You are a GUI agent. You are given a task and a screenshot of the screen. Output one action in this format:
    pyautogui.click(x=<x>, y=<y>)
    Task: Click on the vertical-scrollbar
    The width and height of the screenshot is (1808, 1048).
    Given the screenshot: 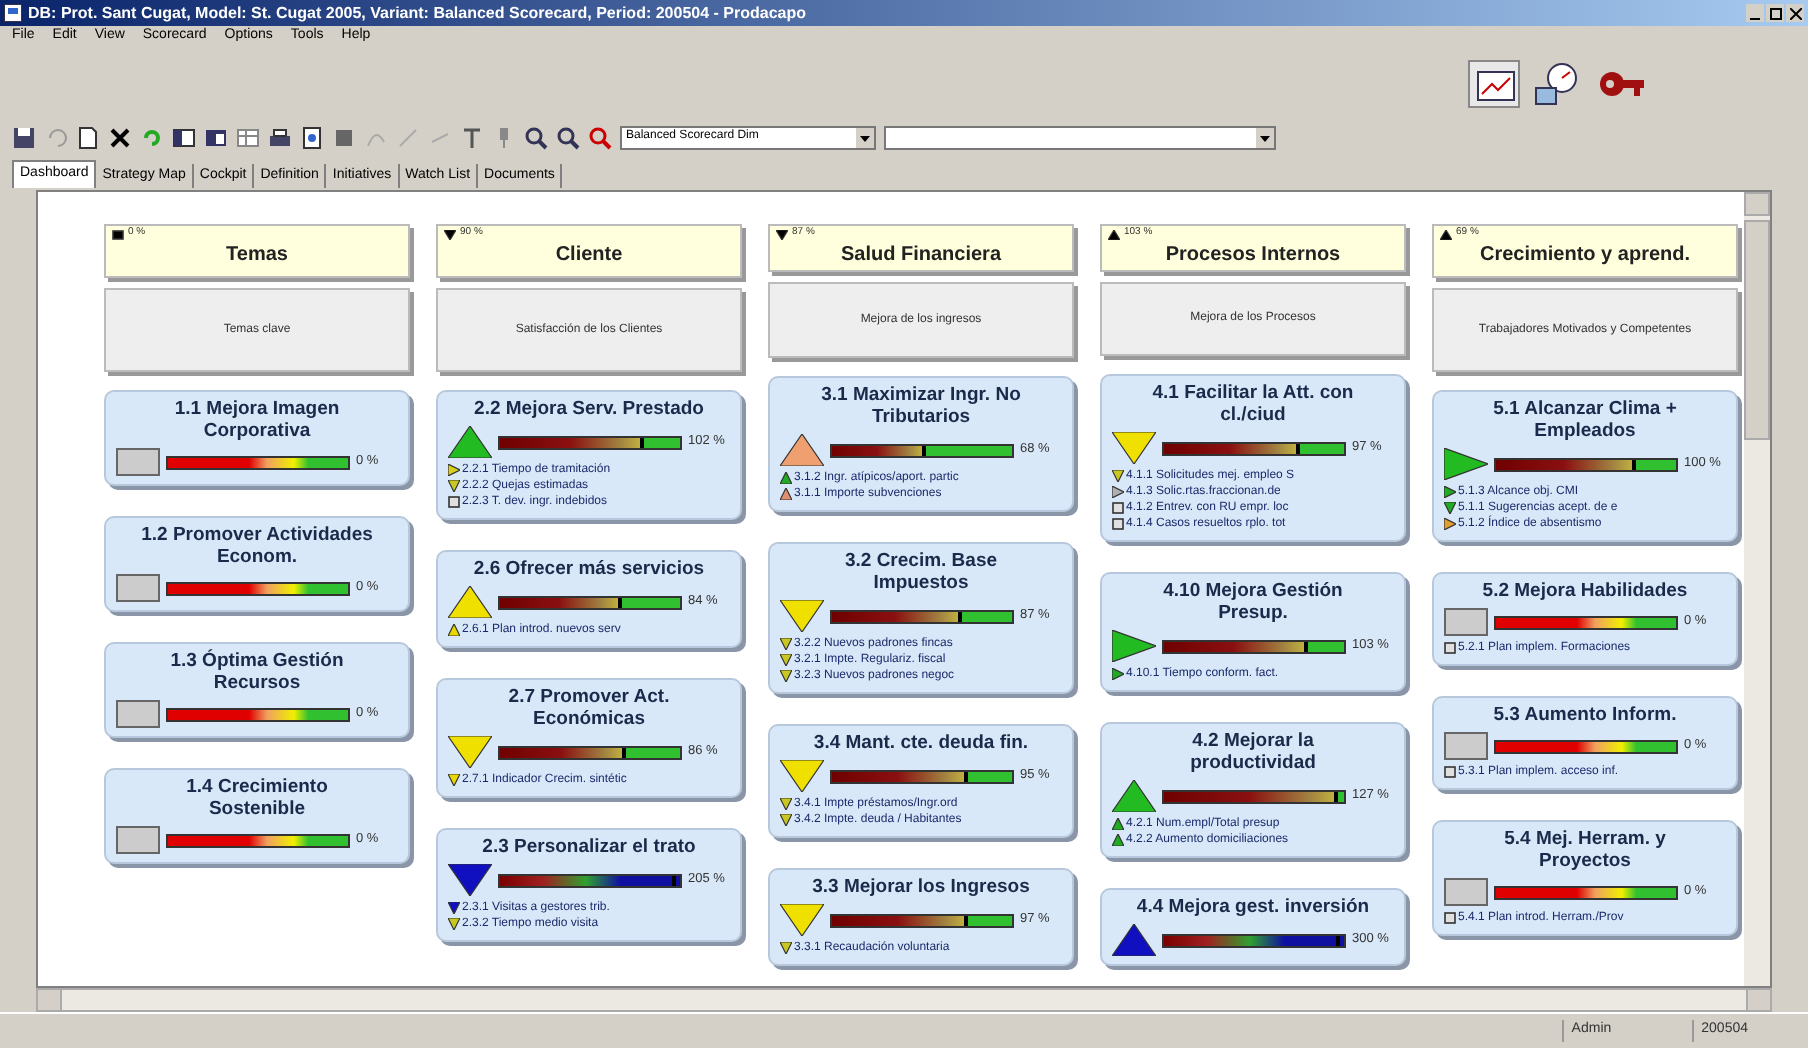 What is the action you would take?
    pyautogui.click(x=1757, y=589)
    